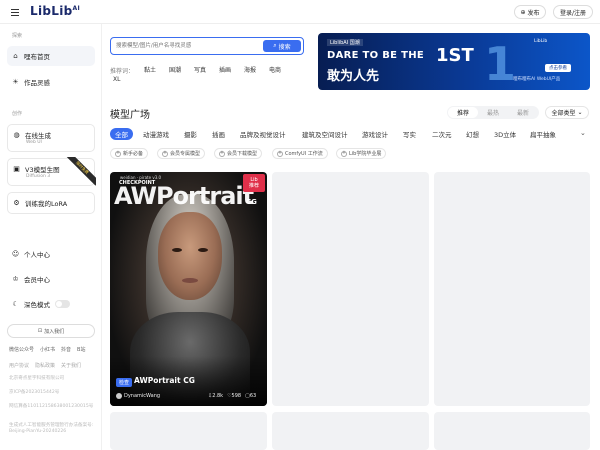  I want to click on dark-mode-toggle, so click(62, 304).